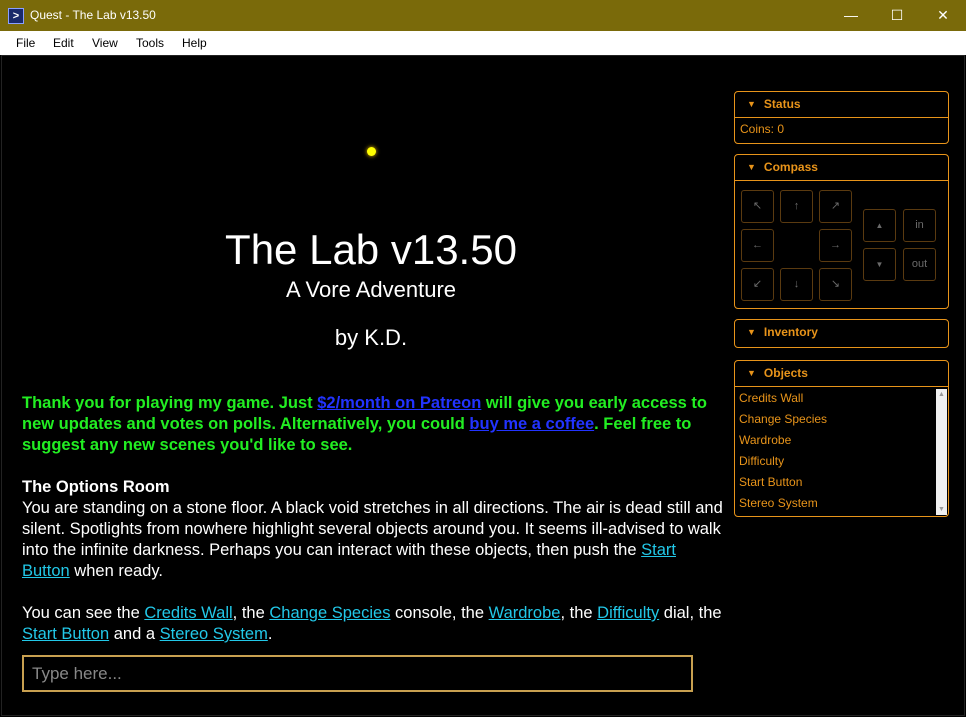  I want to click on list-item: Stereo System, so click(836, 503).